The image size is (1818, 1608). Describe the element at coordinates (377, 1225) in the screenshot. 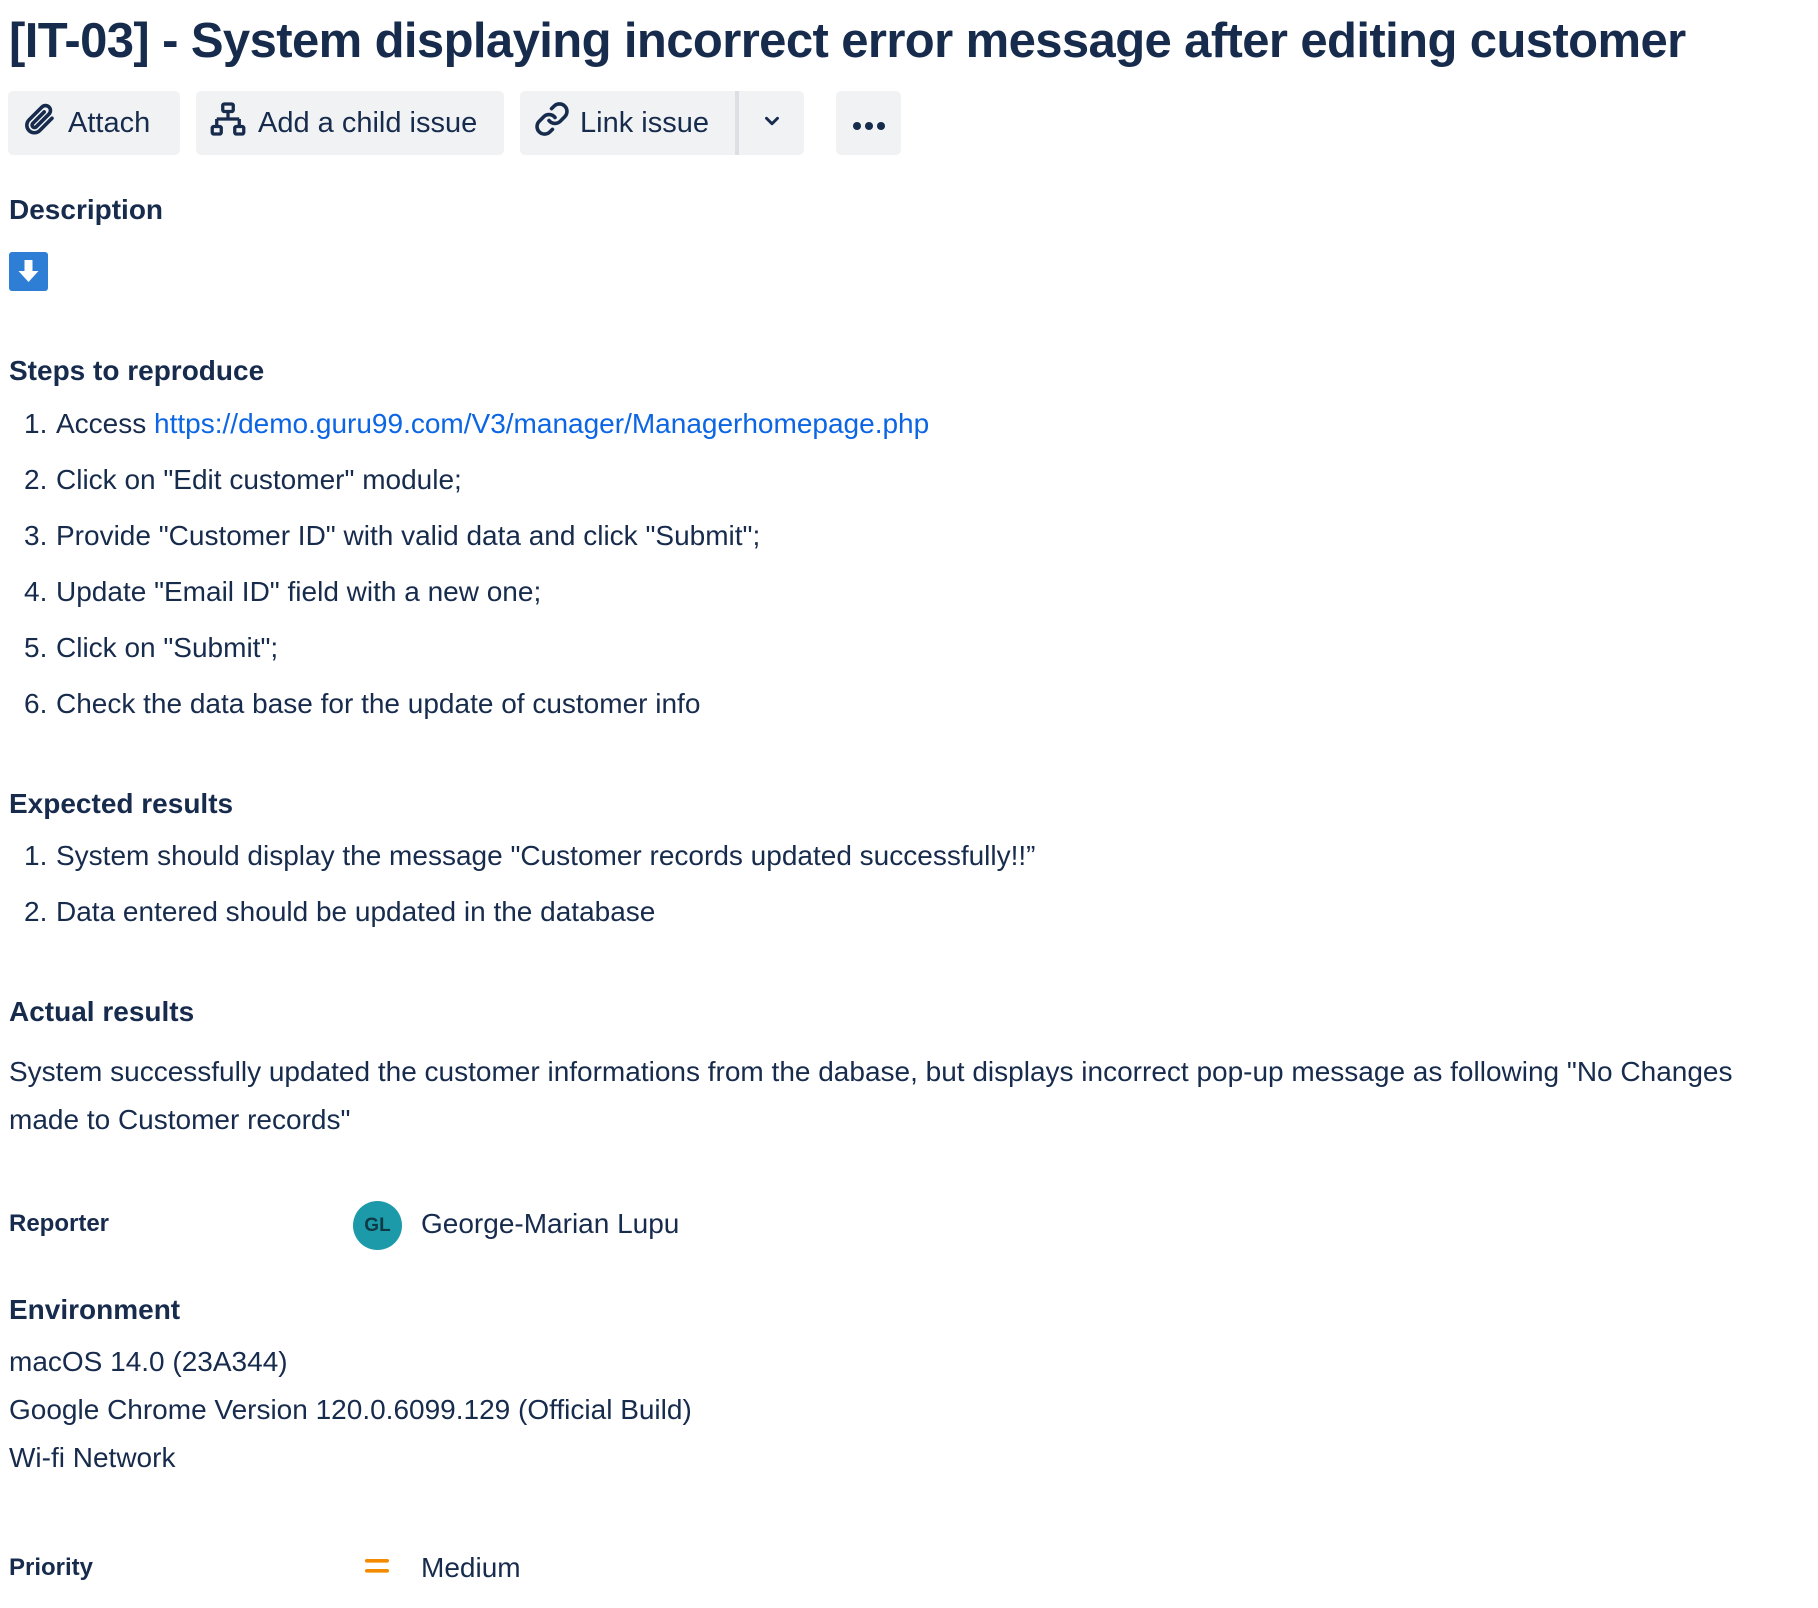

I see `avatar: GL` at that location.